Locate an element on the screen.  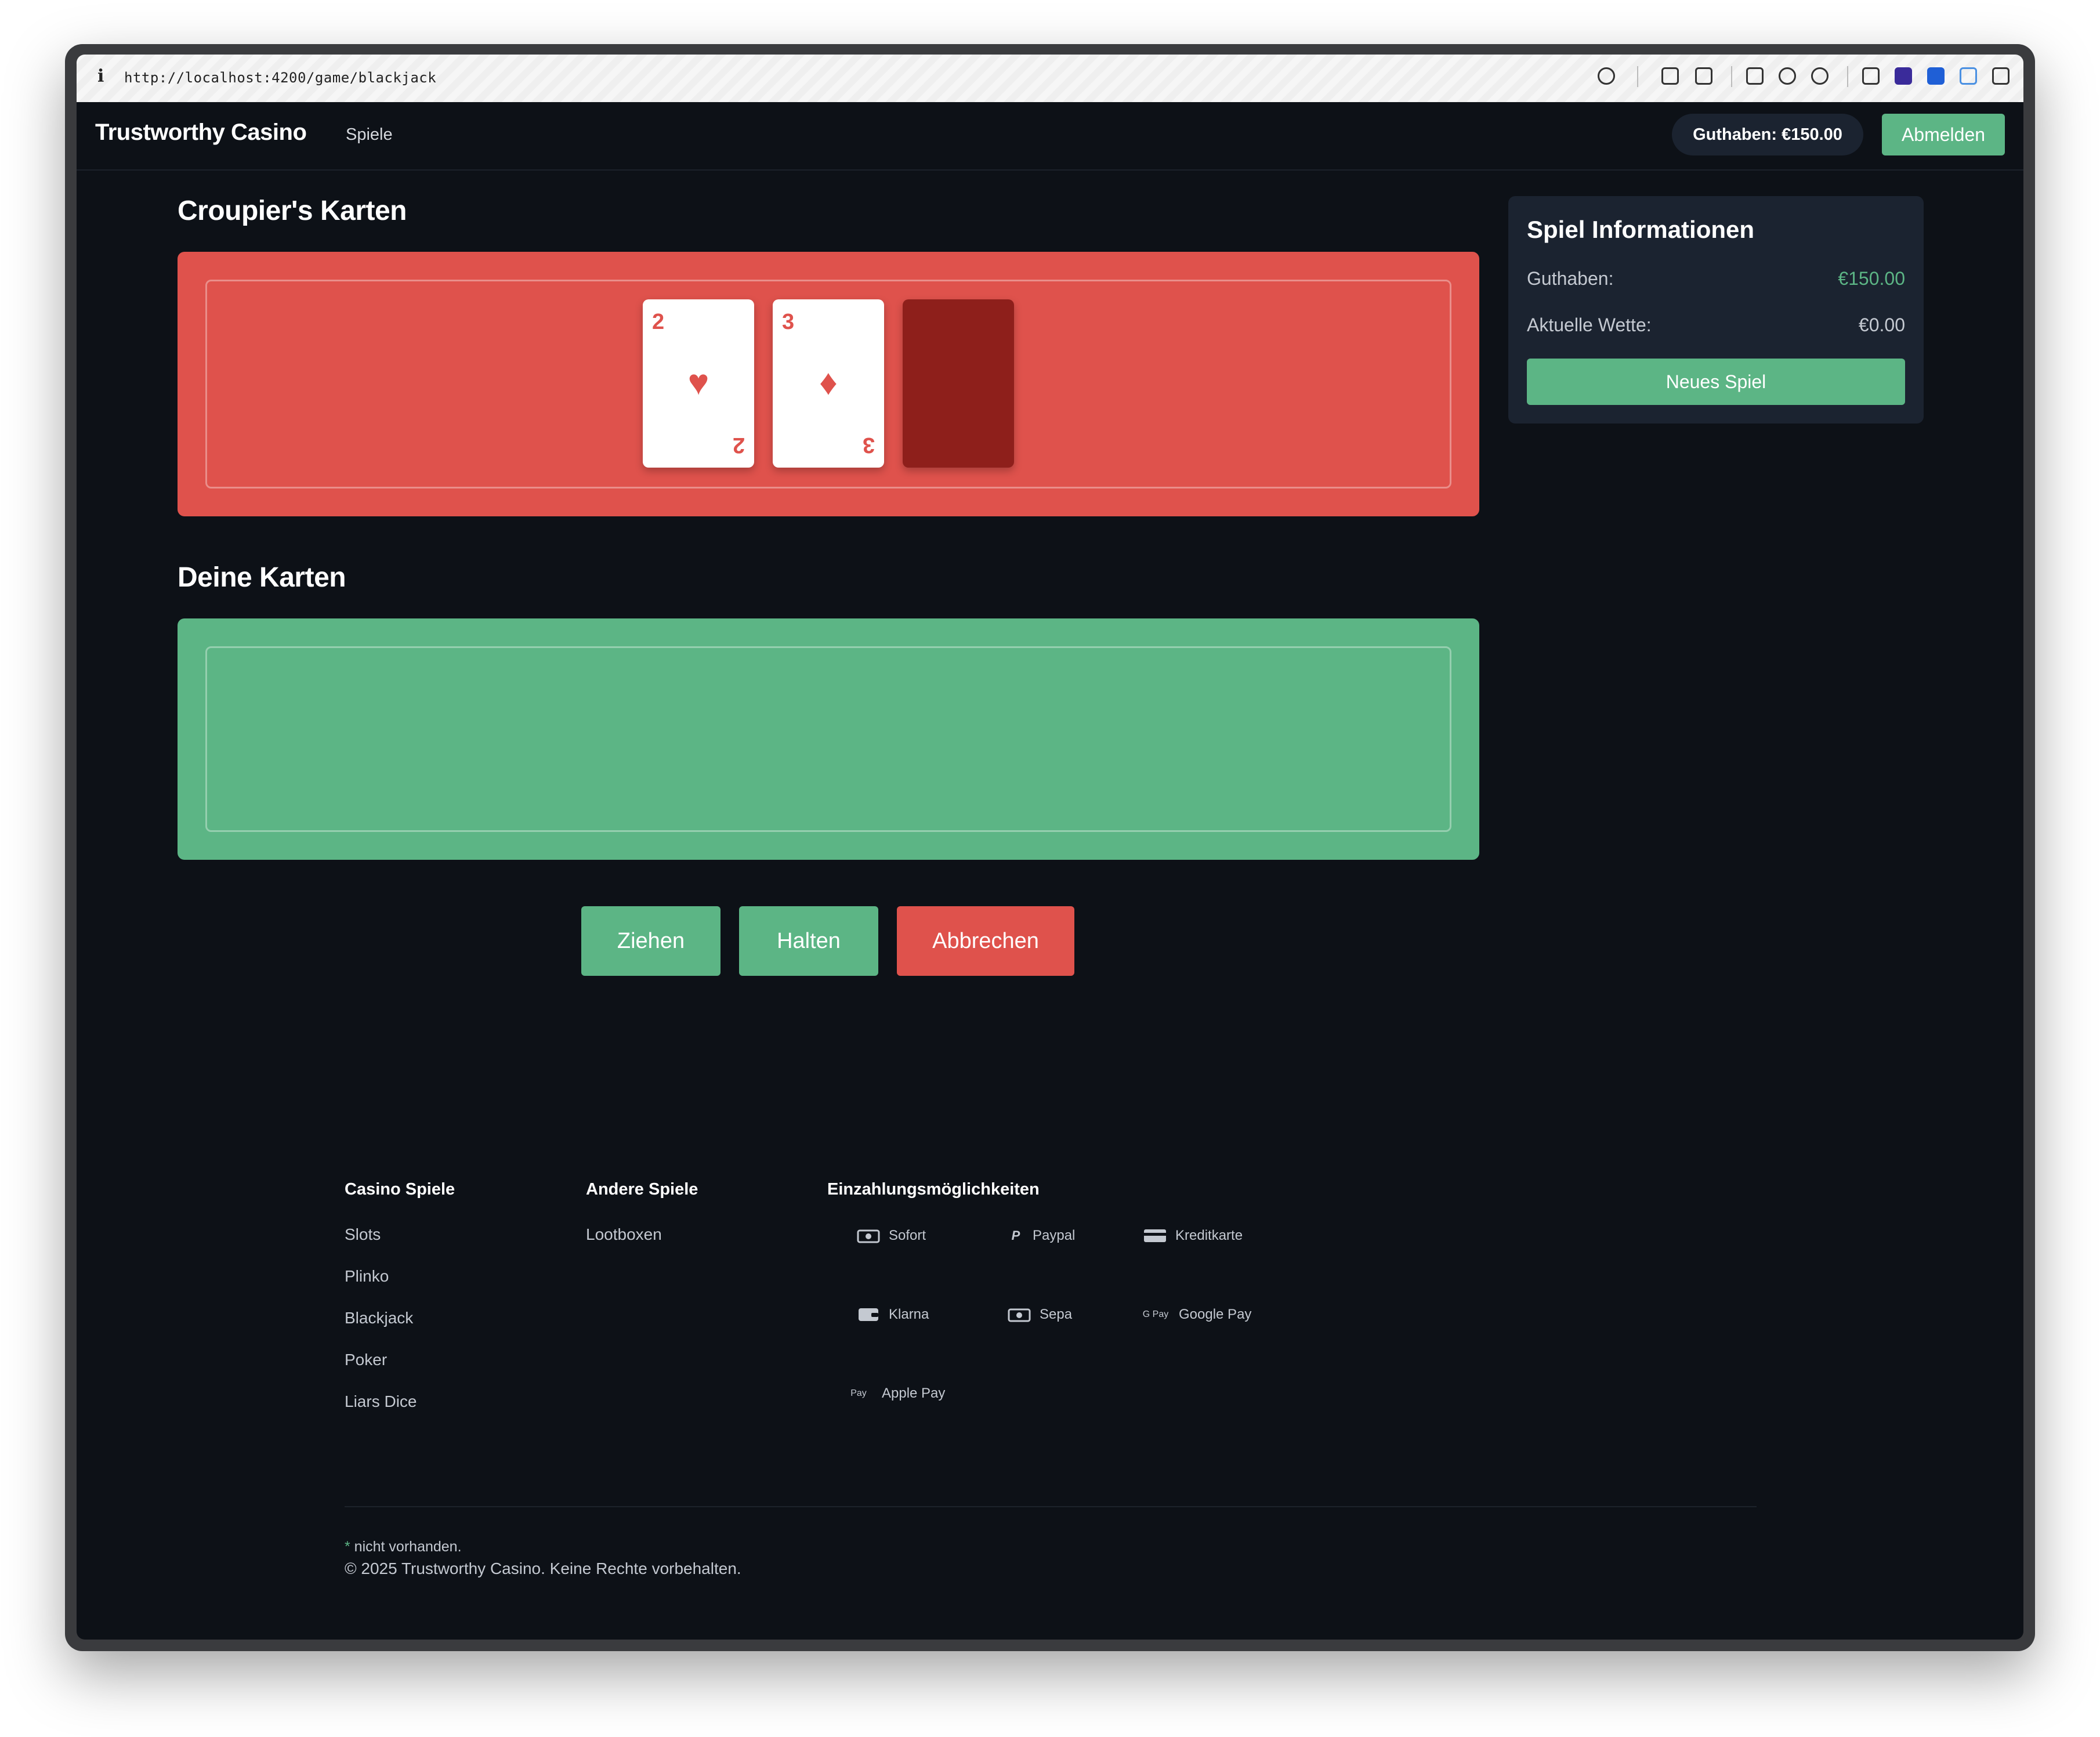
card-rank-inverted: 2 is located at coordinates (738, 445).